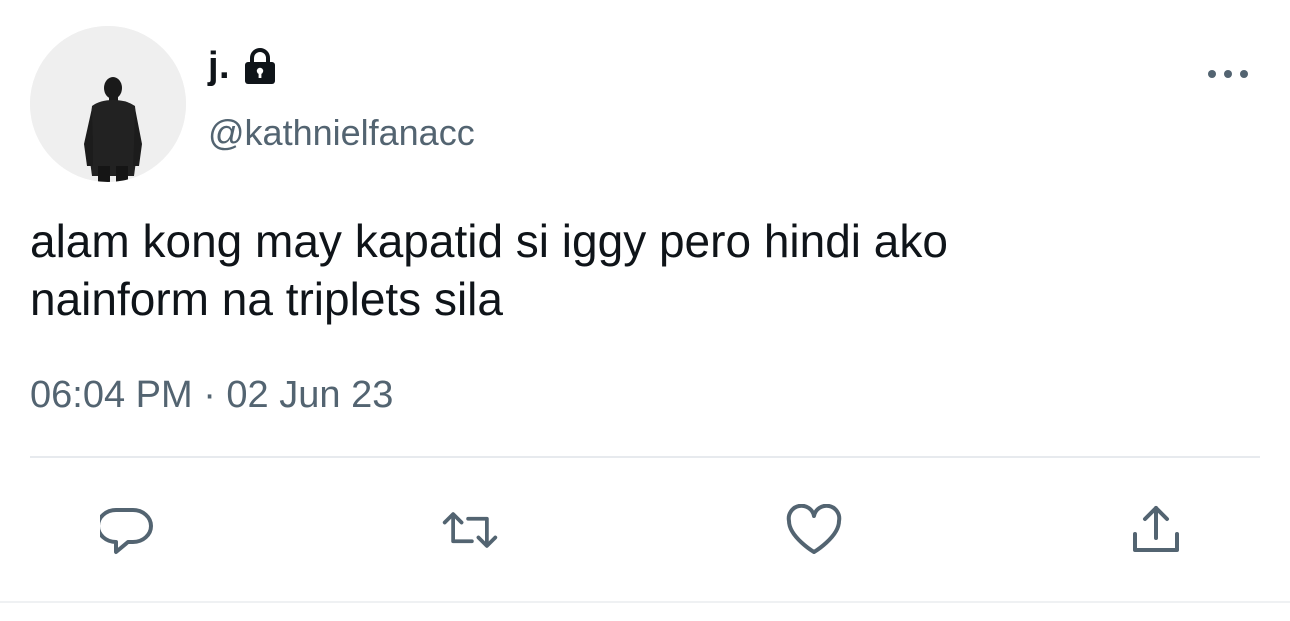  Describe the element at coordinates (260, 66) in the screenshot. I see `lock-icon` at that location.